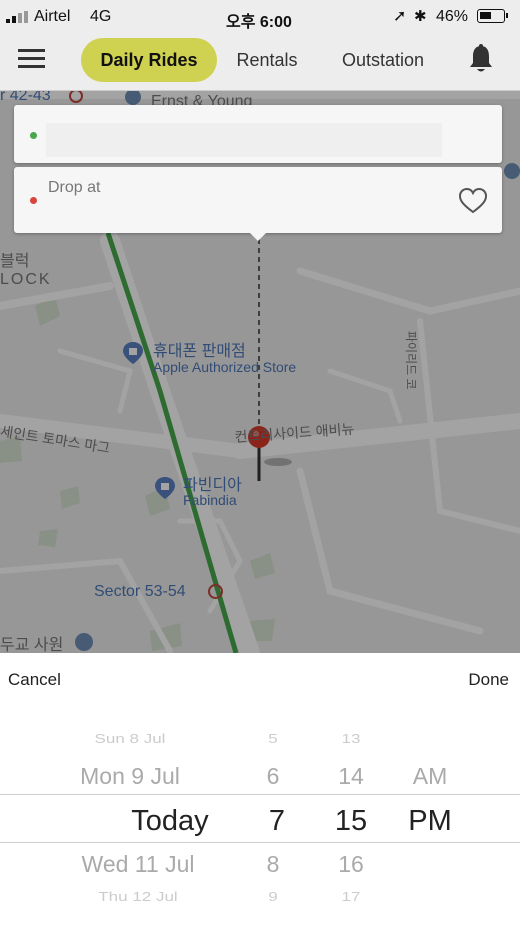  I want to click on minute-wheel: 13 14 15 16 17, so click(351, 818).